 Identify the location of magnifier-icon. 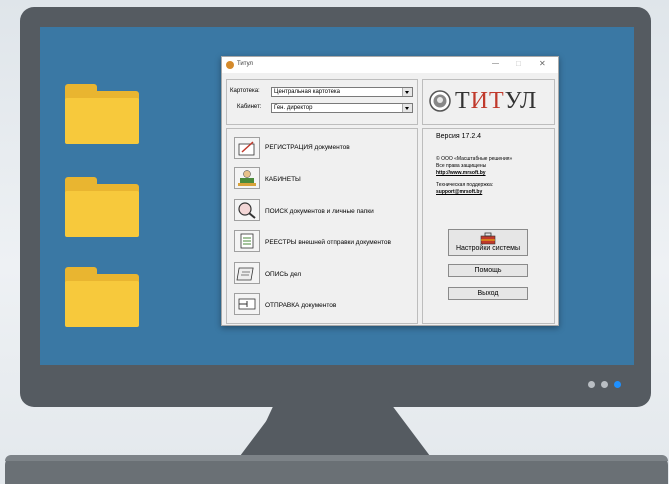
(247, 210).